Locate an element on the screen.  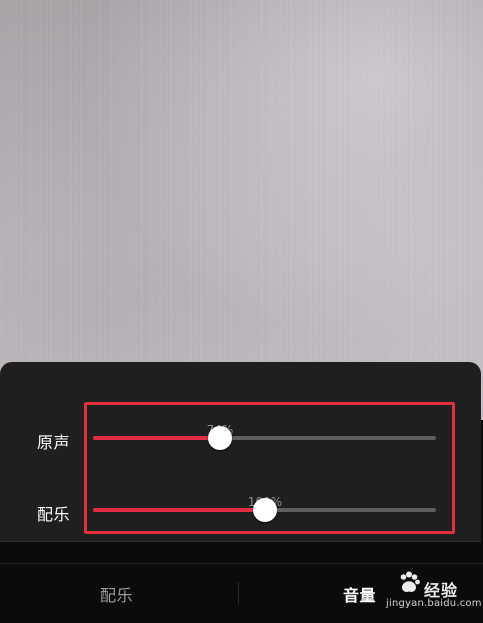
music-slider: 100% is located at coordinates (264, 509).